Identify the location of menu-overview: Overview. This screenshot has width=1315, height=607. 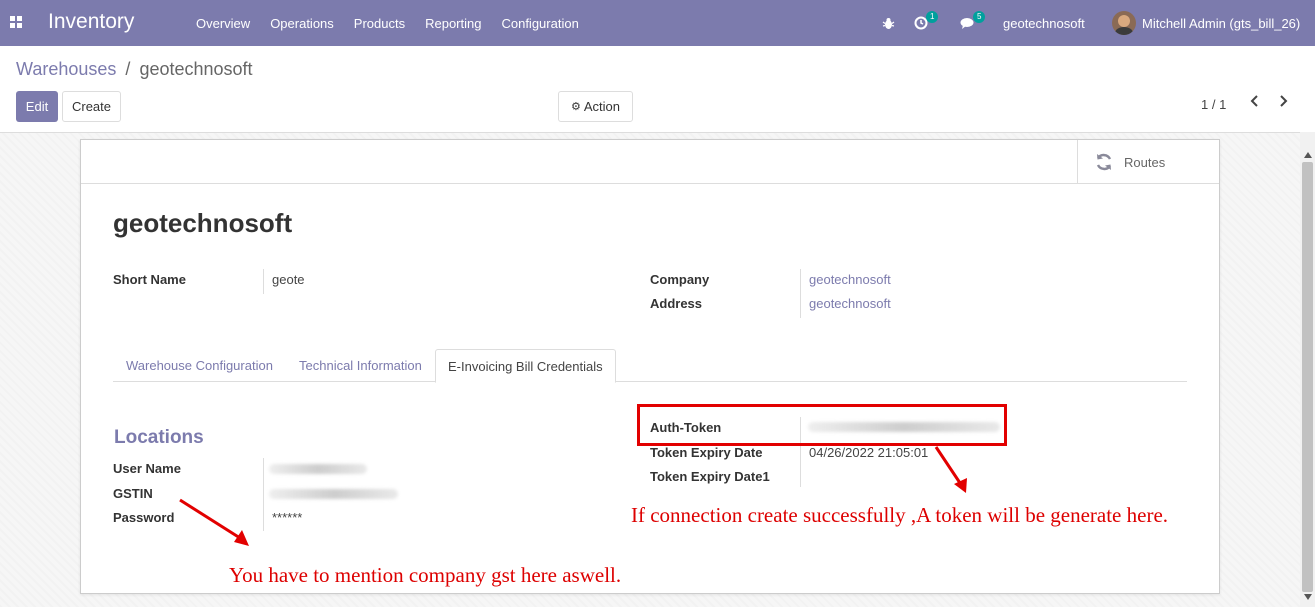
(223, 23).